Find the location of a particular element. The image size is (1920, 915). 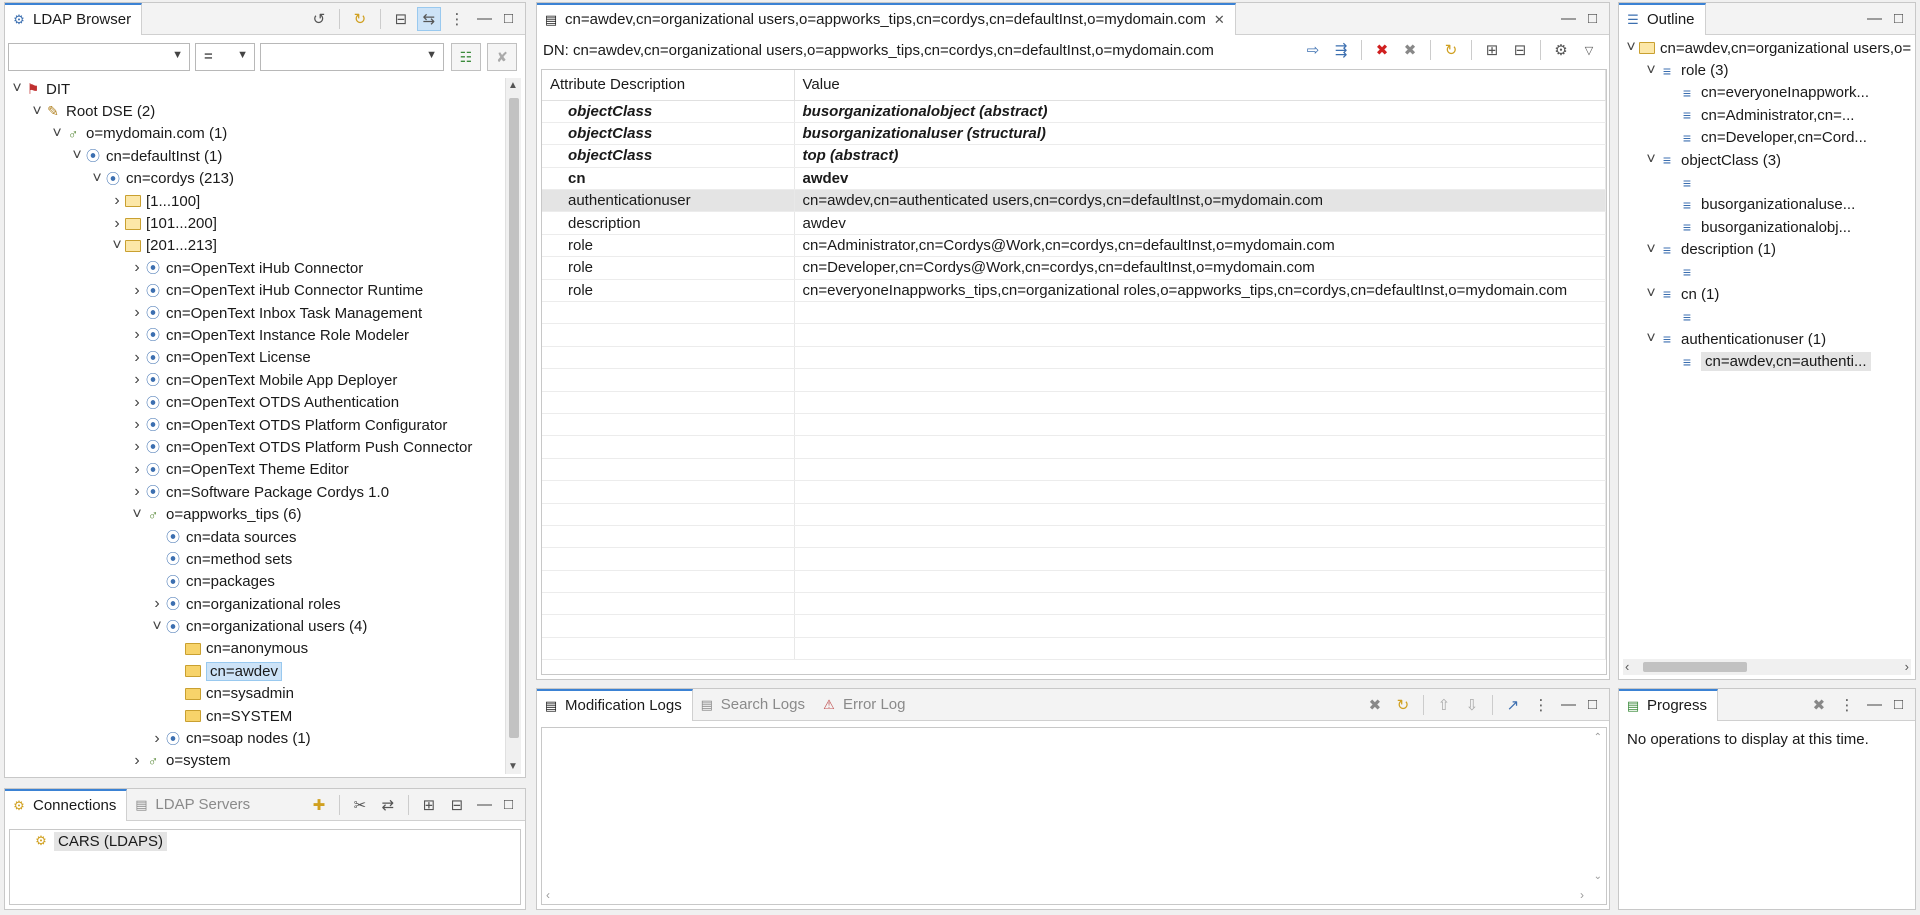

scroll-thumb is located at coordinates (514, 418).